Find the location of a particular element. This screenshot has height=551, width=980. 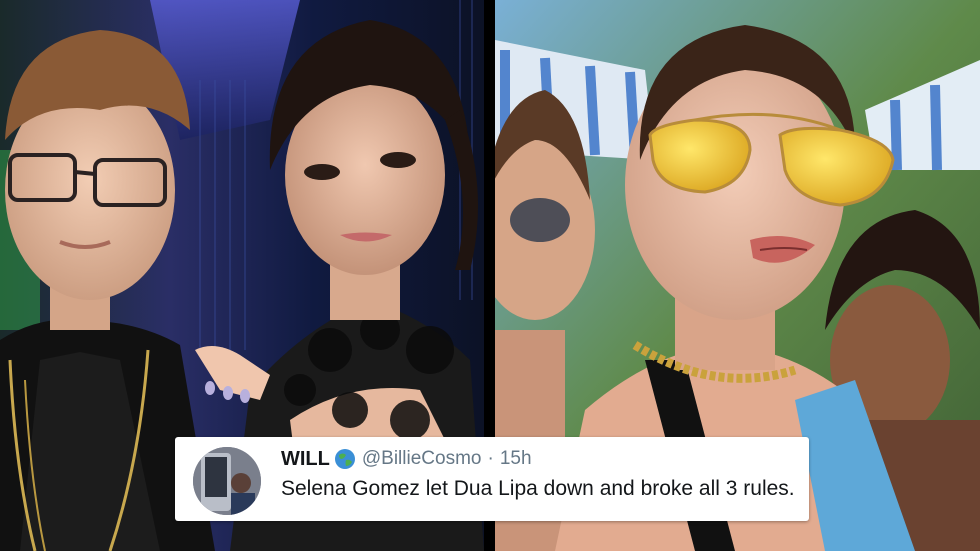

tweet-avatar is located at coordinates (227, 481).